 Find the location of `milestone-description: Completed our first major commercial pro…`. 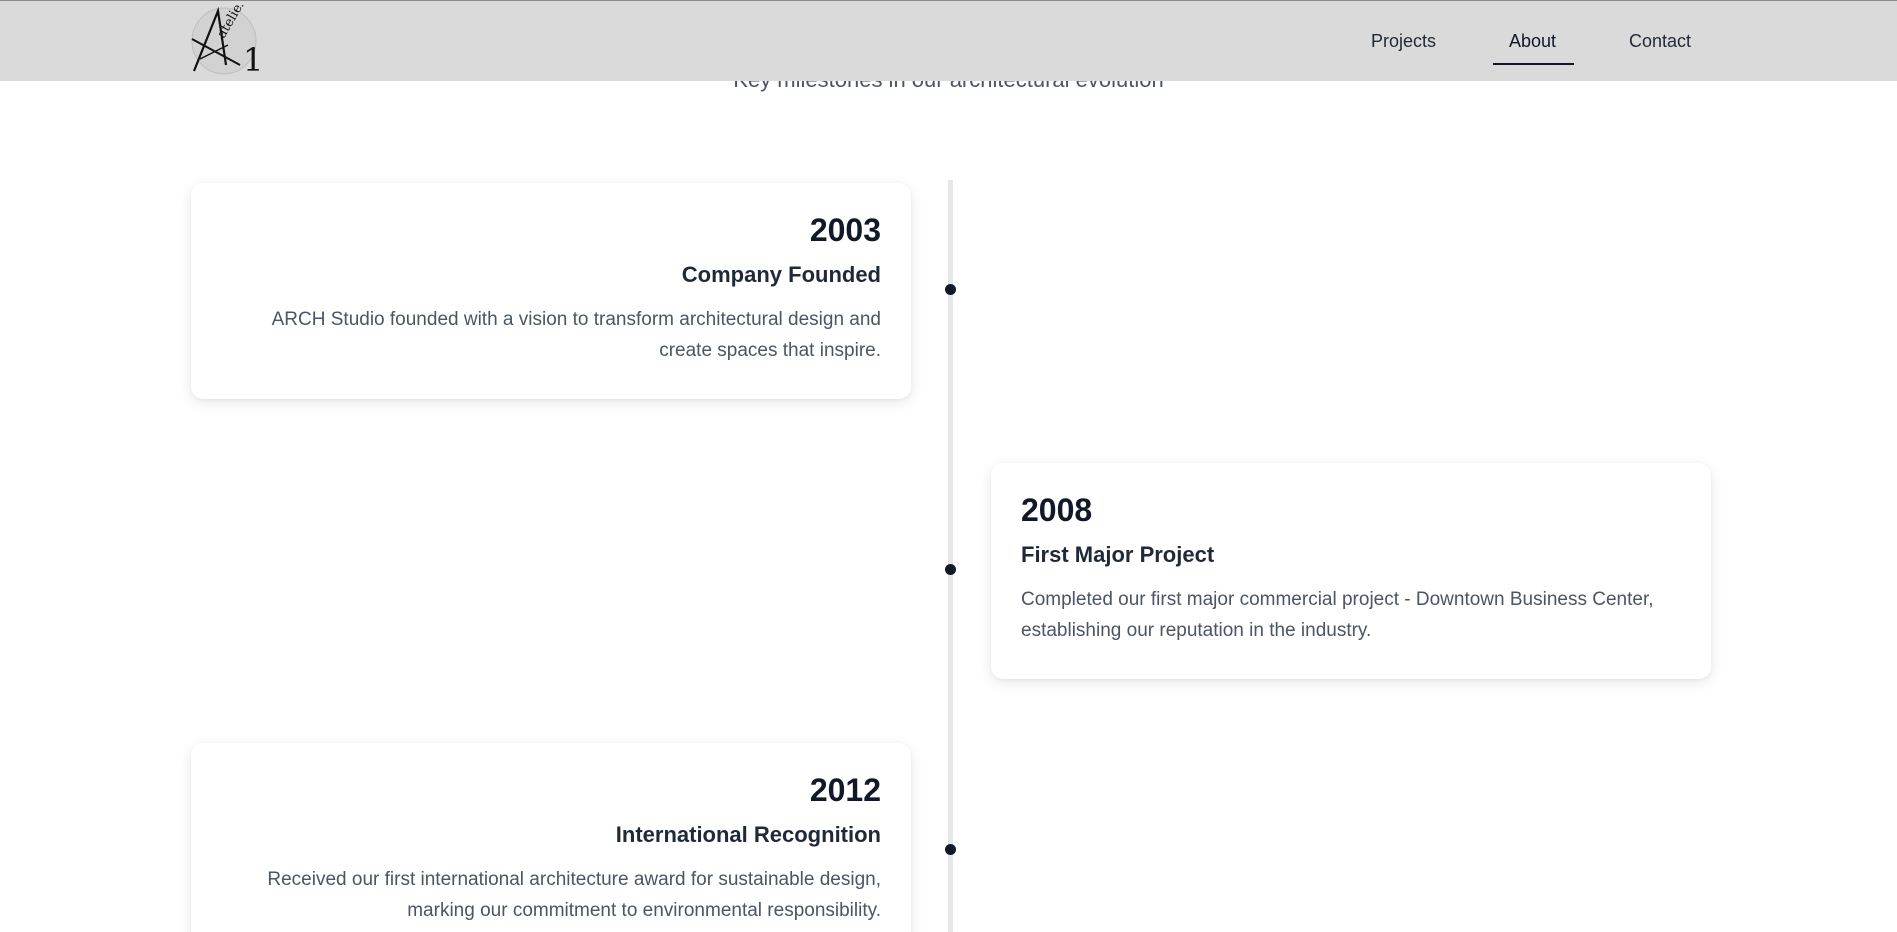

milestone-description: Completed our first major commercial pro… is located at coordinates (1337, 615).